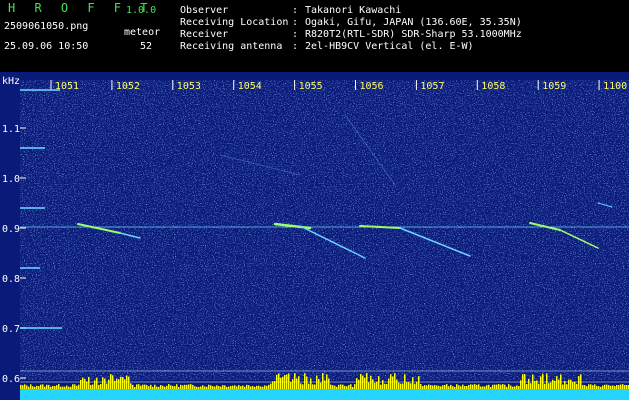 The image size is (629, 400). Describe the element at coordinates (11, 279) in the screenshot. I see `y-tick-label: 0.8` at that location.